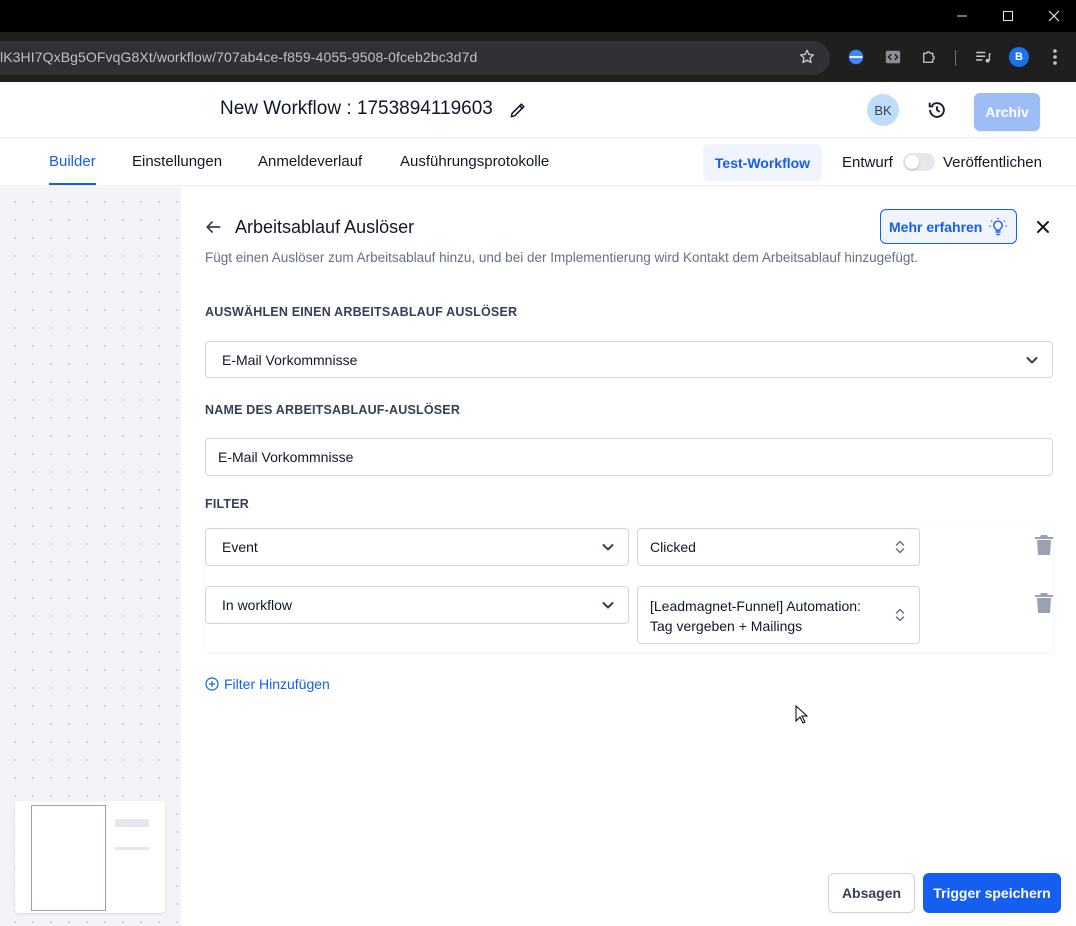 This screenshot has width=1076, height=926. What do you see at coordinates (356, 108) in the screenshot?
I see `workflow-title: New Workflow : 1753894119603` at bounding box center [356, 108].